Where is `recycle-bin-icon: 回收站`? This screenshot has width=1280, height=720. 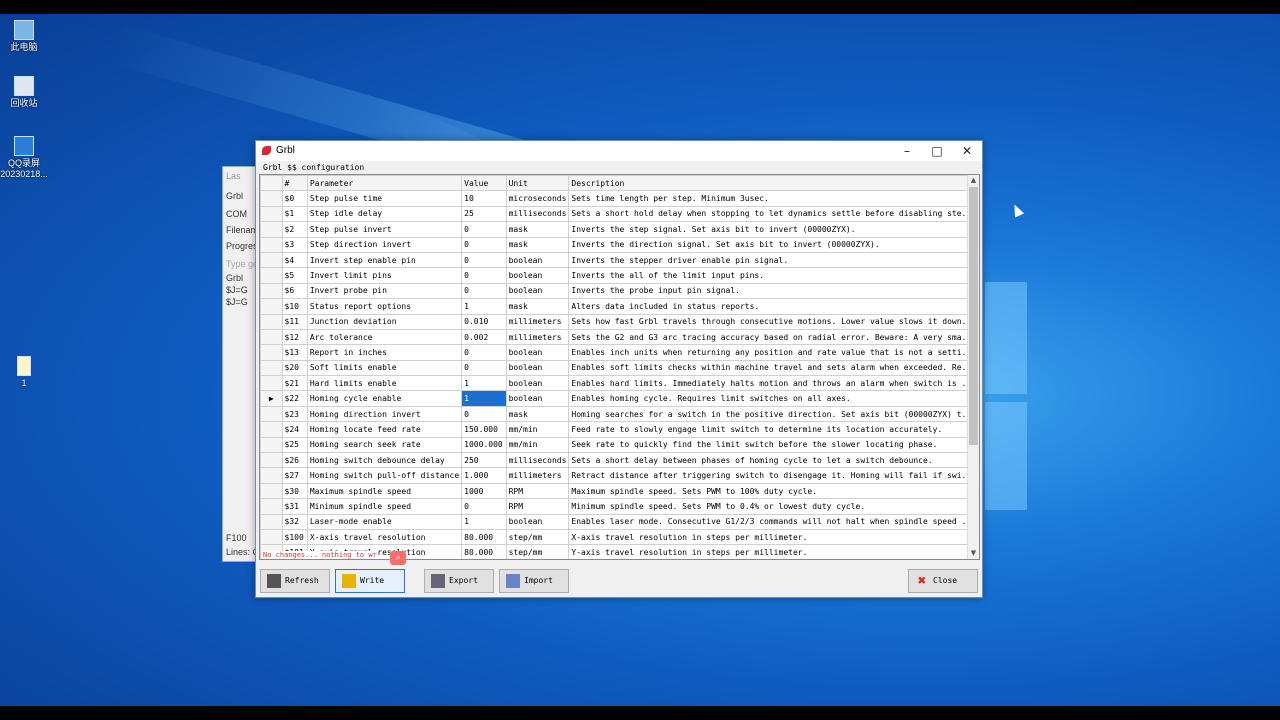 recycle-bin-icon: 回收站 is located at coordinates (26, 92).